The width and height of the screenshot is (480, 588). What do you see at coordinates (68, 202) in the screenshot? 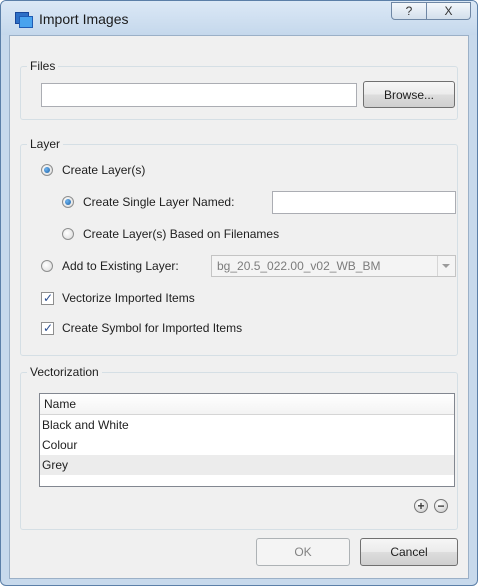
I see `create-single-layer-radio` at bounding box center [68, 202].